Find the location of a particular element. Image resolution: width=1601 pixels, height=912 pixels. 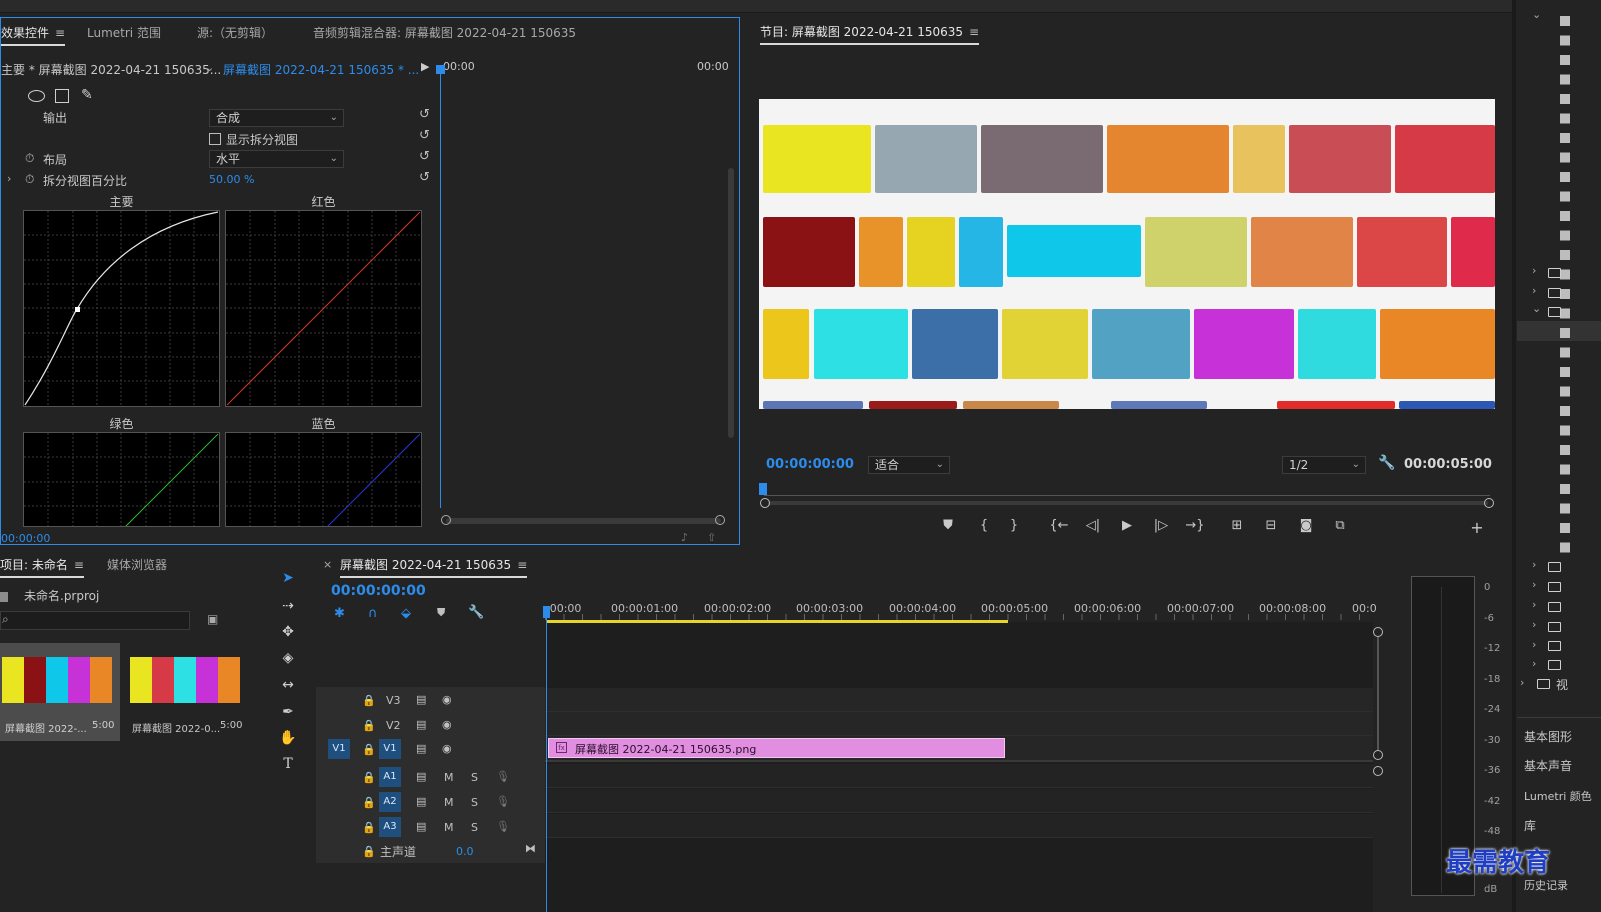

program-zoom-bar is located at coordinates (1128, 503).